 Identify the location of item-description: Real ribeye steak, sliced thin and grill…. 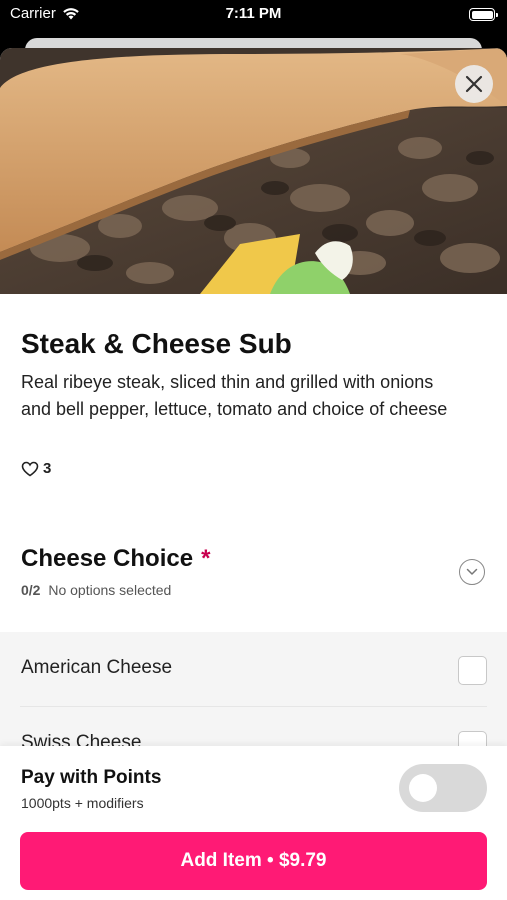
(234, 395).